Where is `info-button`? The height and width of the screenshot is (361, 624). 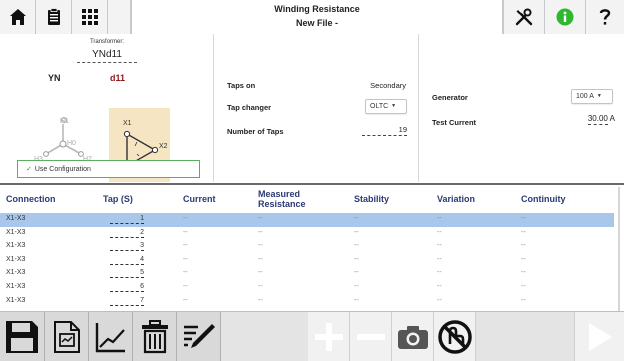
info-button is located at coordinates (564, 17).